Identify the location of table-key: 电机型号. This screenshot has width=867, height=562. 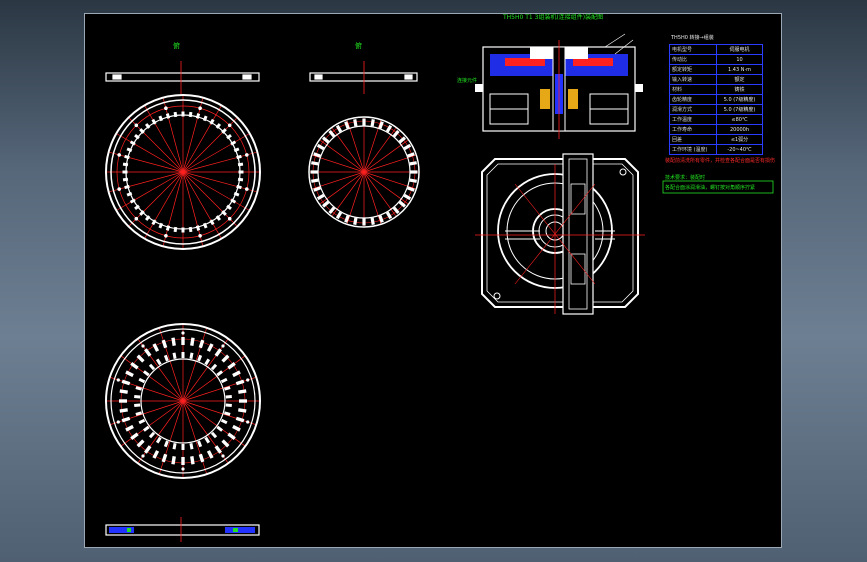
(693, 49).